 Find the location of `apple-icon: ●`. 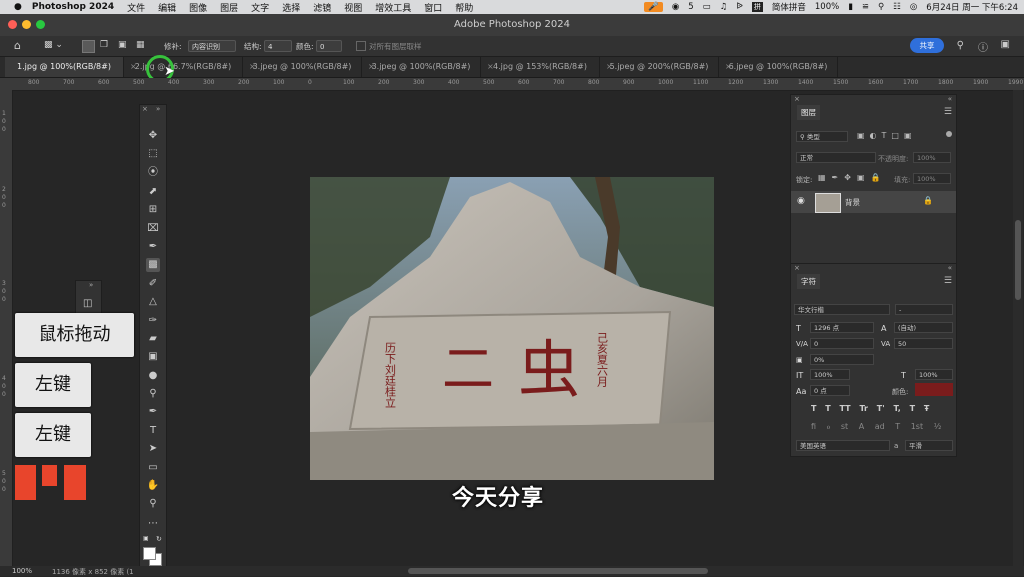

apple-icon: ● is located at coordinates (18, 7).